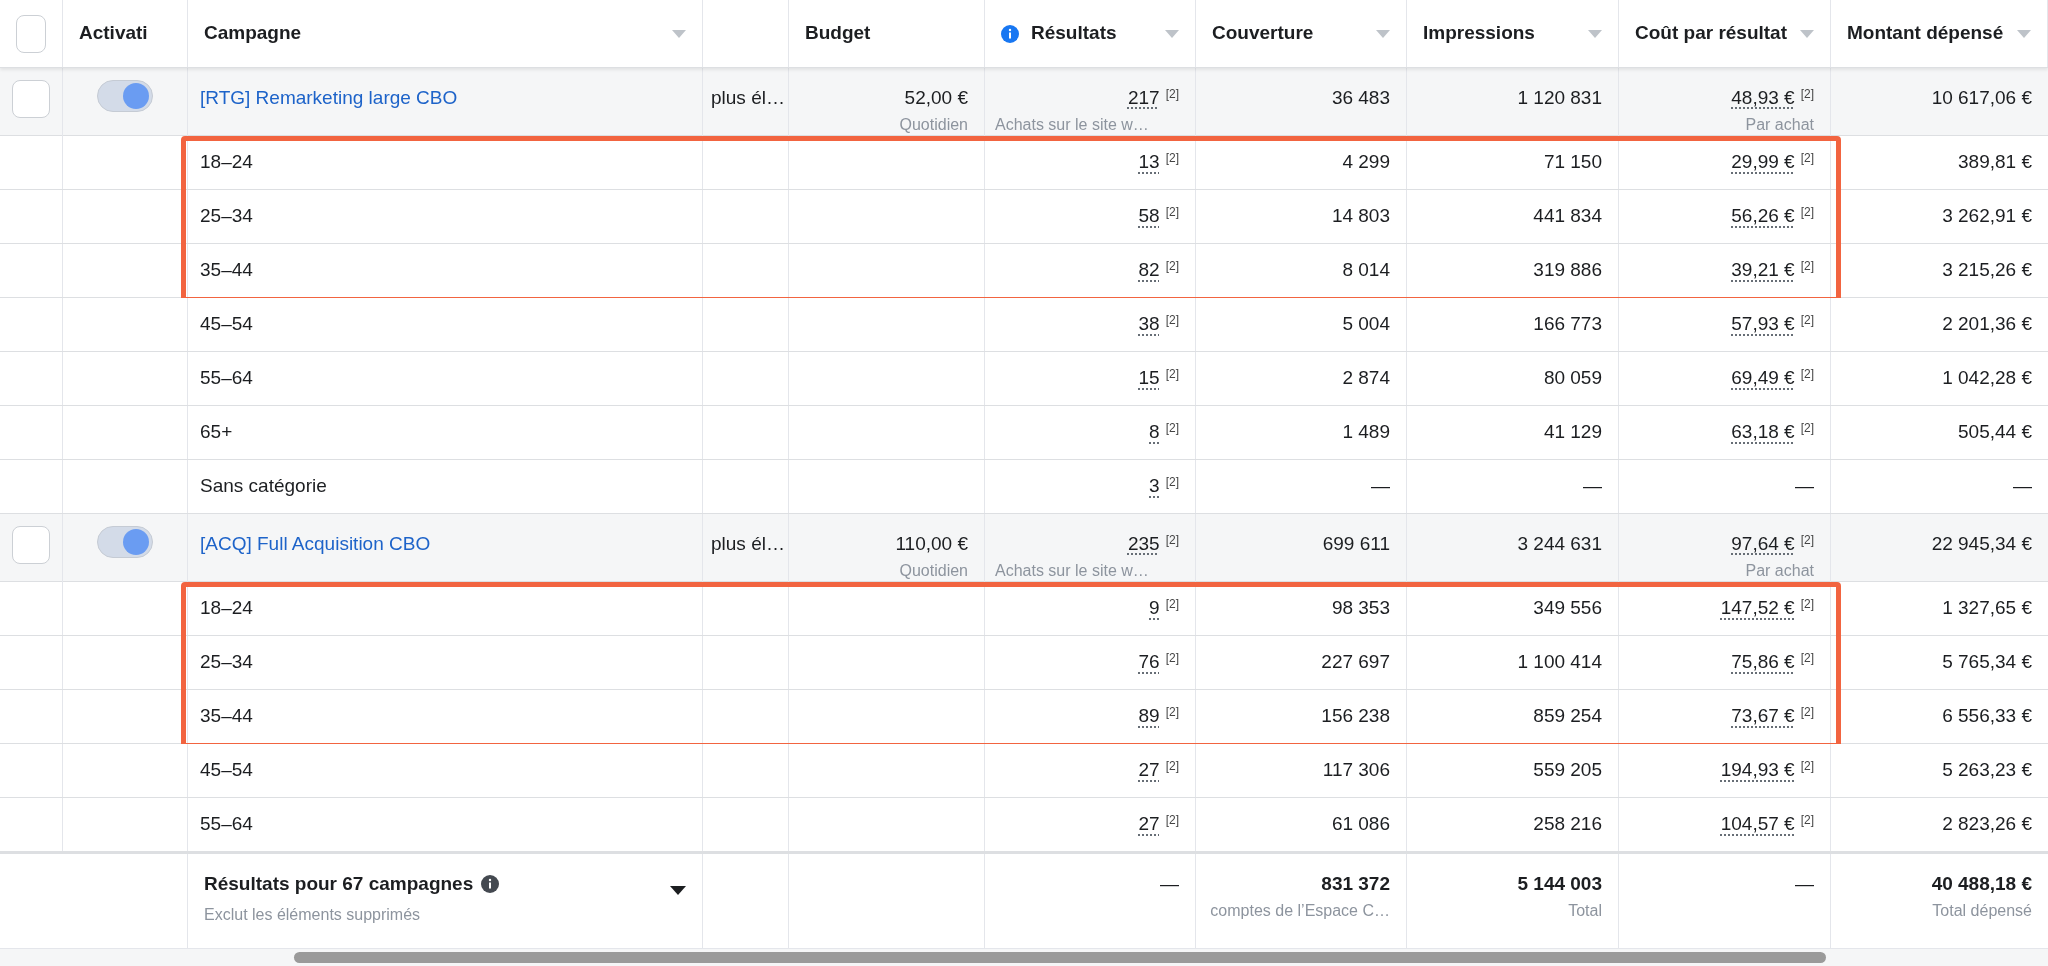 Image resolution: width=2048 pixels, height=966 pixels. Describe the element at coordinates (1360, 216) in the screenshot. I see `metric-value: 14 803` at that location.